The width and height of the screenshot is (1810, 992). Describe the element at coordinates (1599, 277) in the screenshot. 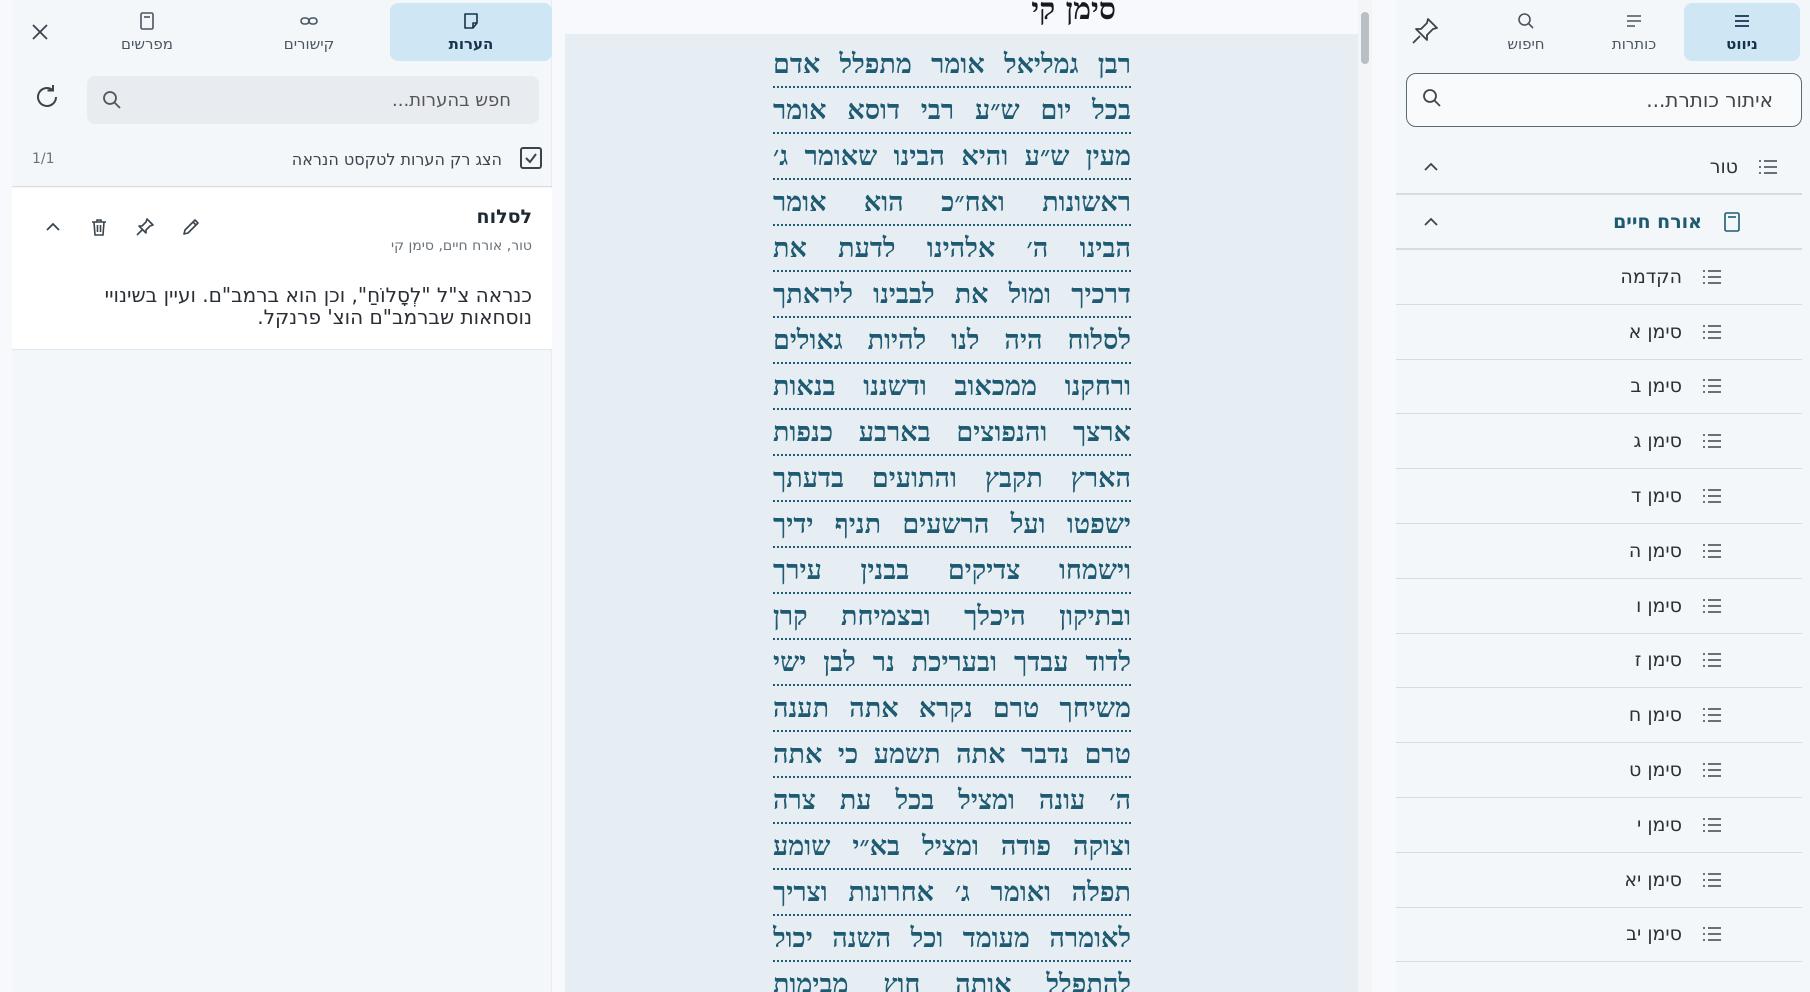

I see `tree-item-child: הקדמה` at that location.